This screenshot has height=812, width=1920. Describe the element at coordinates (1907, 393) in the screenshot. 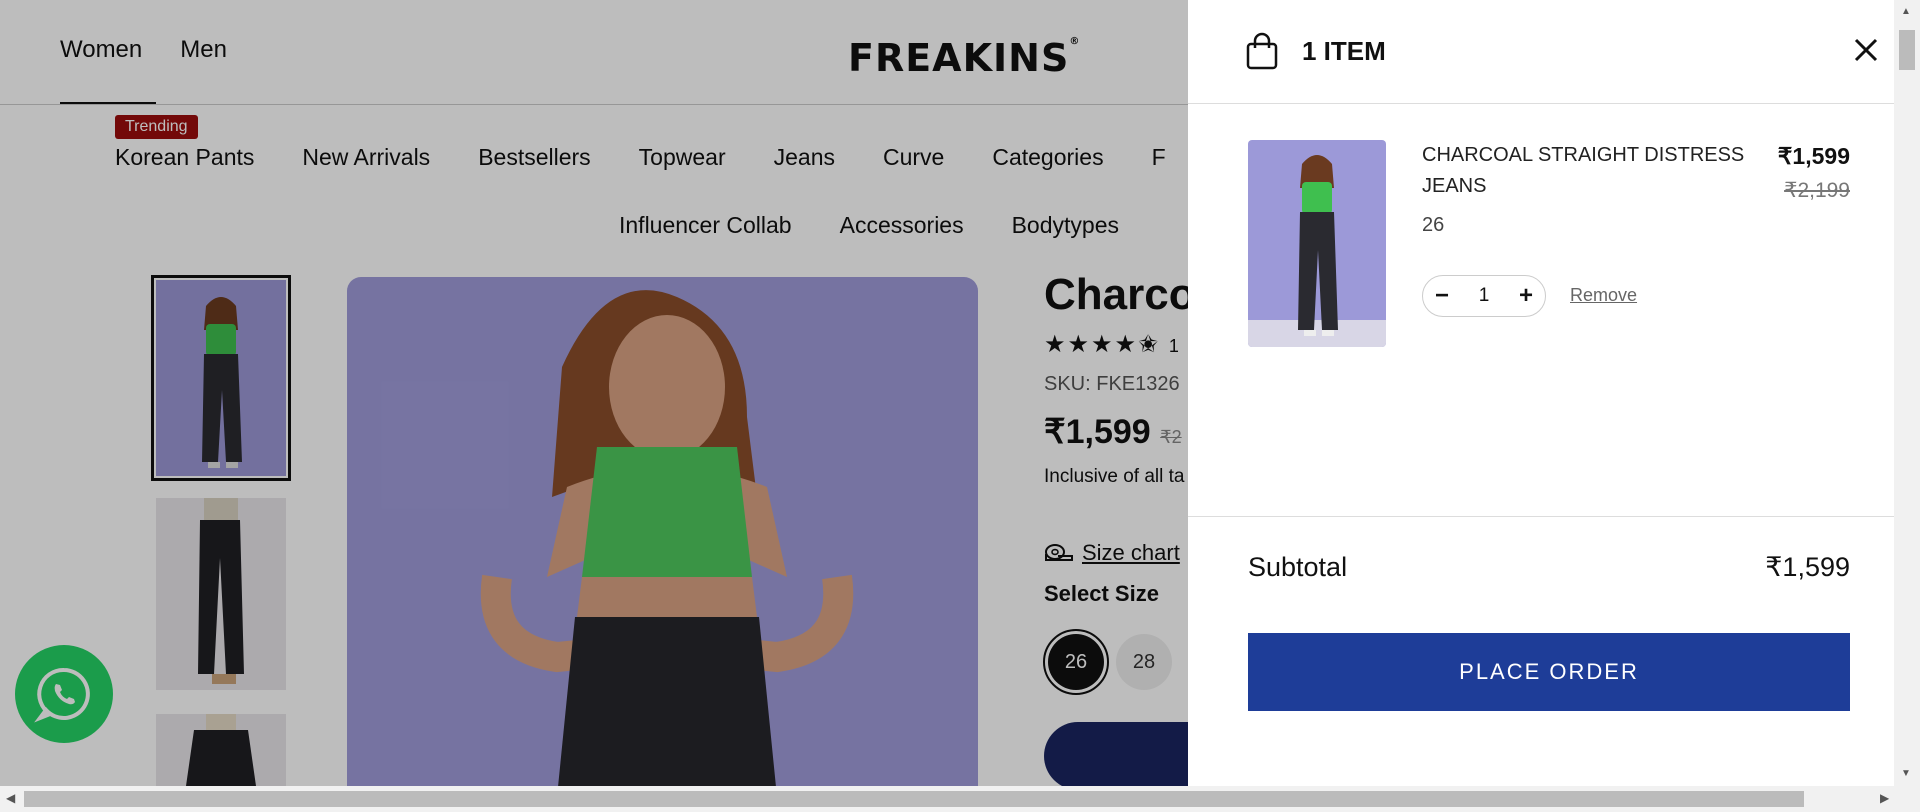

I see `vertical-scrollbar: ▲ ▼` at that location.